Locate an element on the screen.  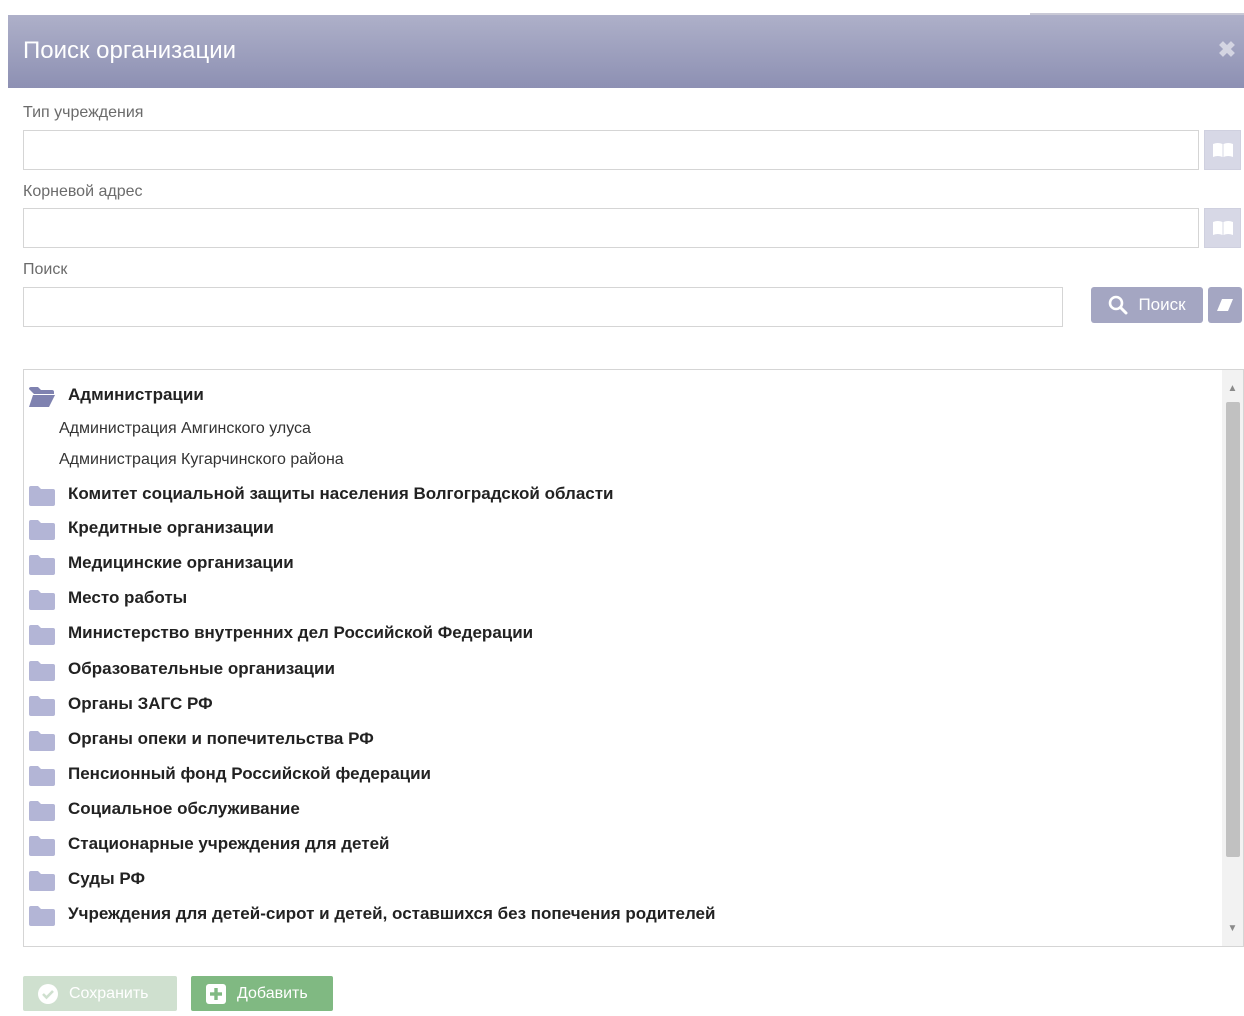
tree-row-label: Кредитные организации is located at coordinates (171, 527).